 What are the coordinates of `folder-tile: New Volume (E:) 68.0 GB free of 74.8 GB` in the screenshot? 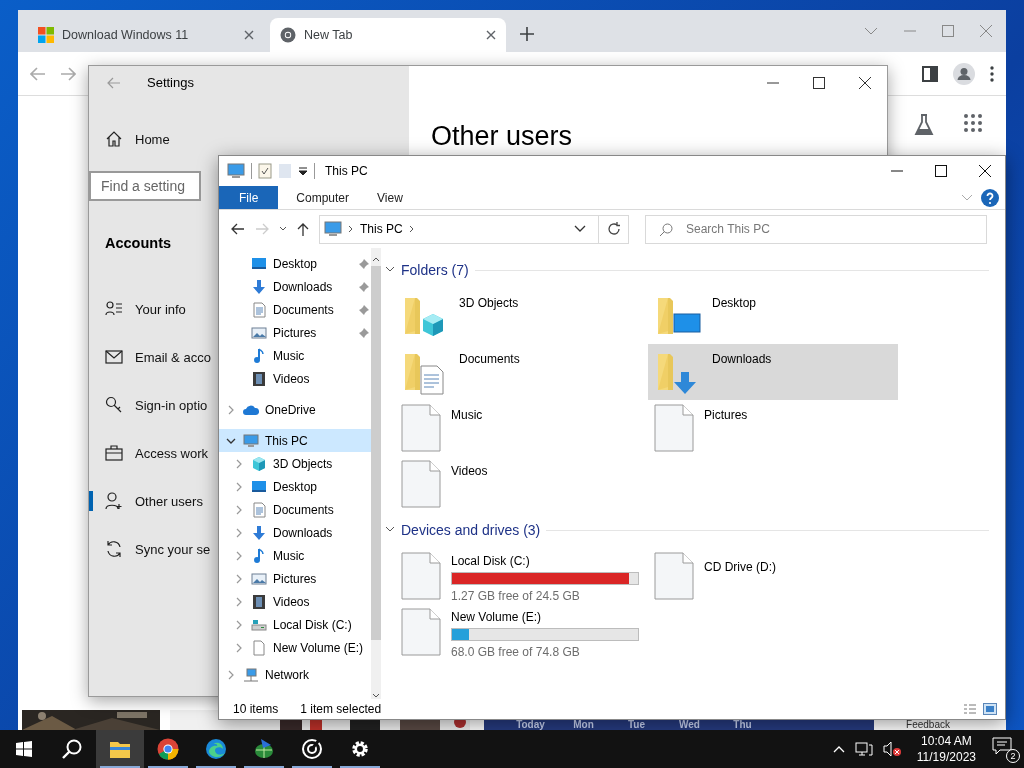 It's located at (520, 632).